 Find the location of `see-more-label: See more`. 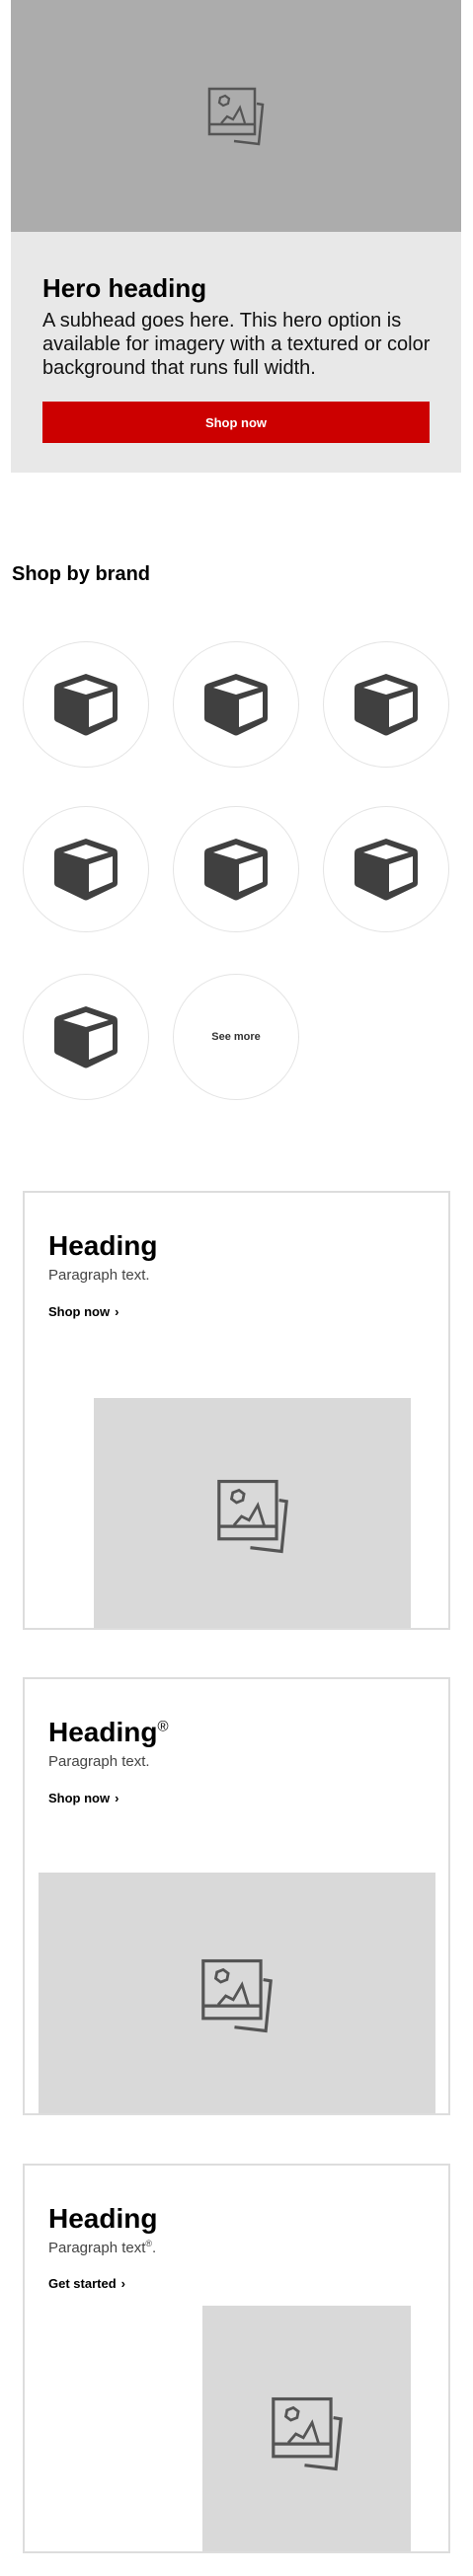

see-more-label: See more is located at coordinates (236, 1037).